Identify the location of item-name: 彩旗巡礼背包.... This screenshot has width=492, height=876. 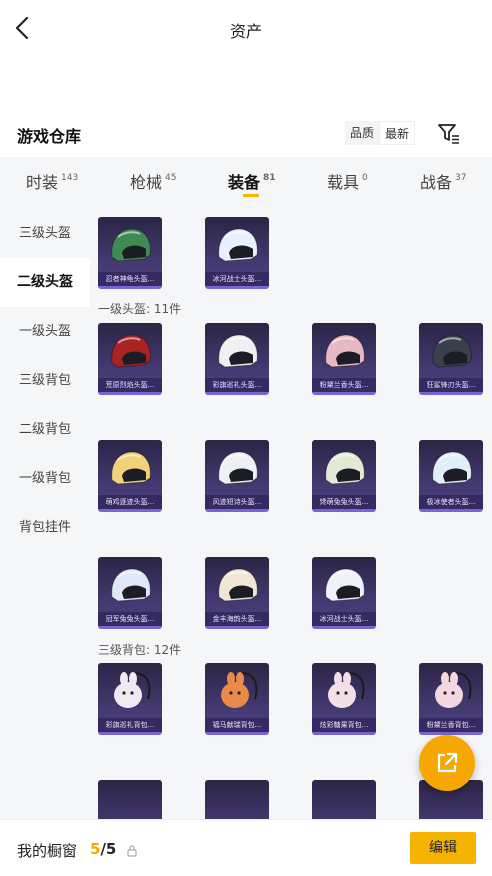
(130, 725).